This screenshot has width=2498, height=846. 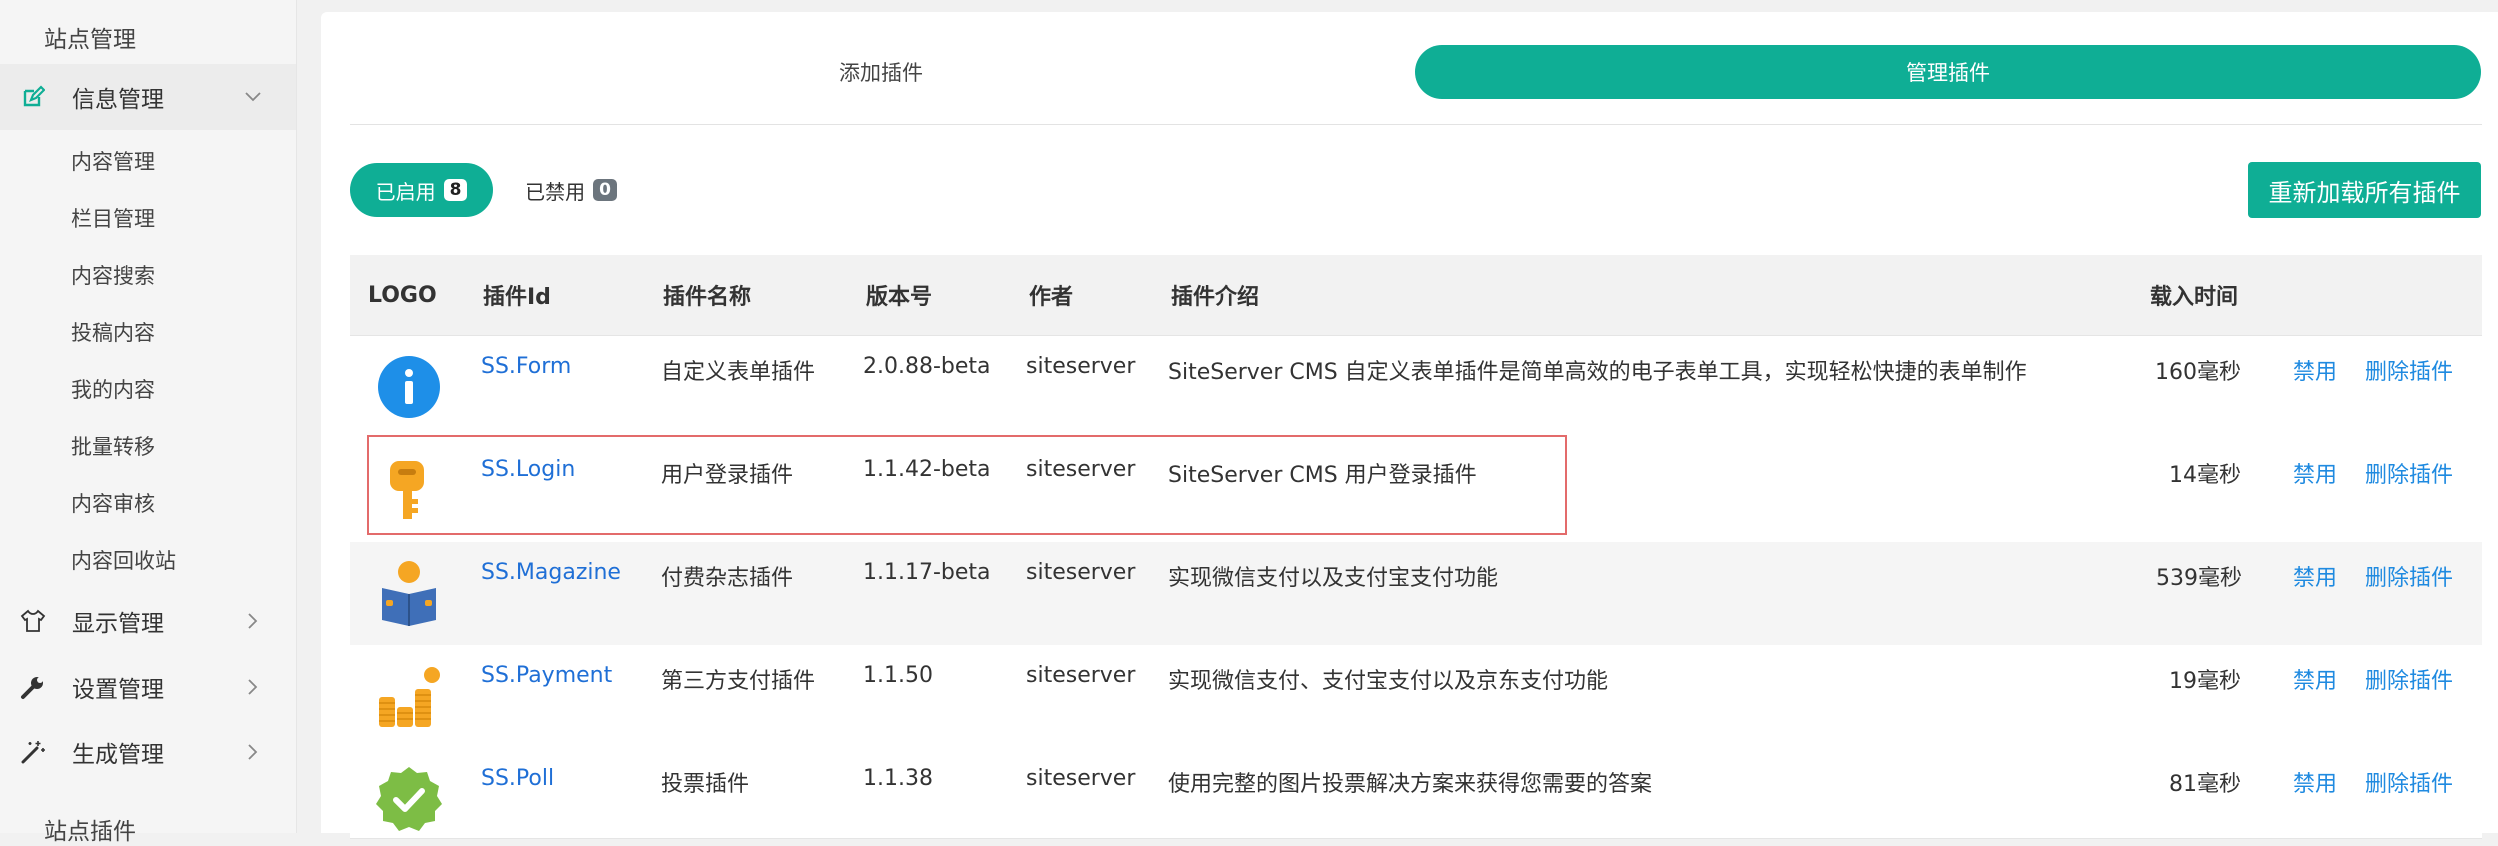 What do you see at coordinates (402, 295) in the screenshot?
I see `col-logo: LOGO` at bounding box center [402, 295].